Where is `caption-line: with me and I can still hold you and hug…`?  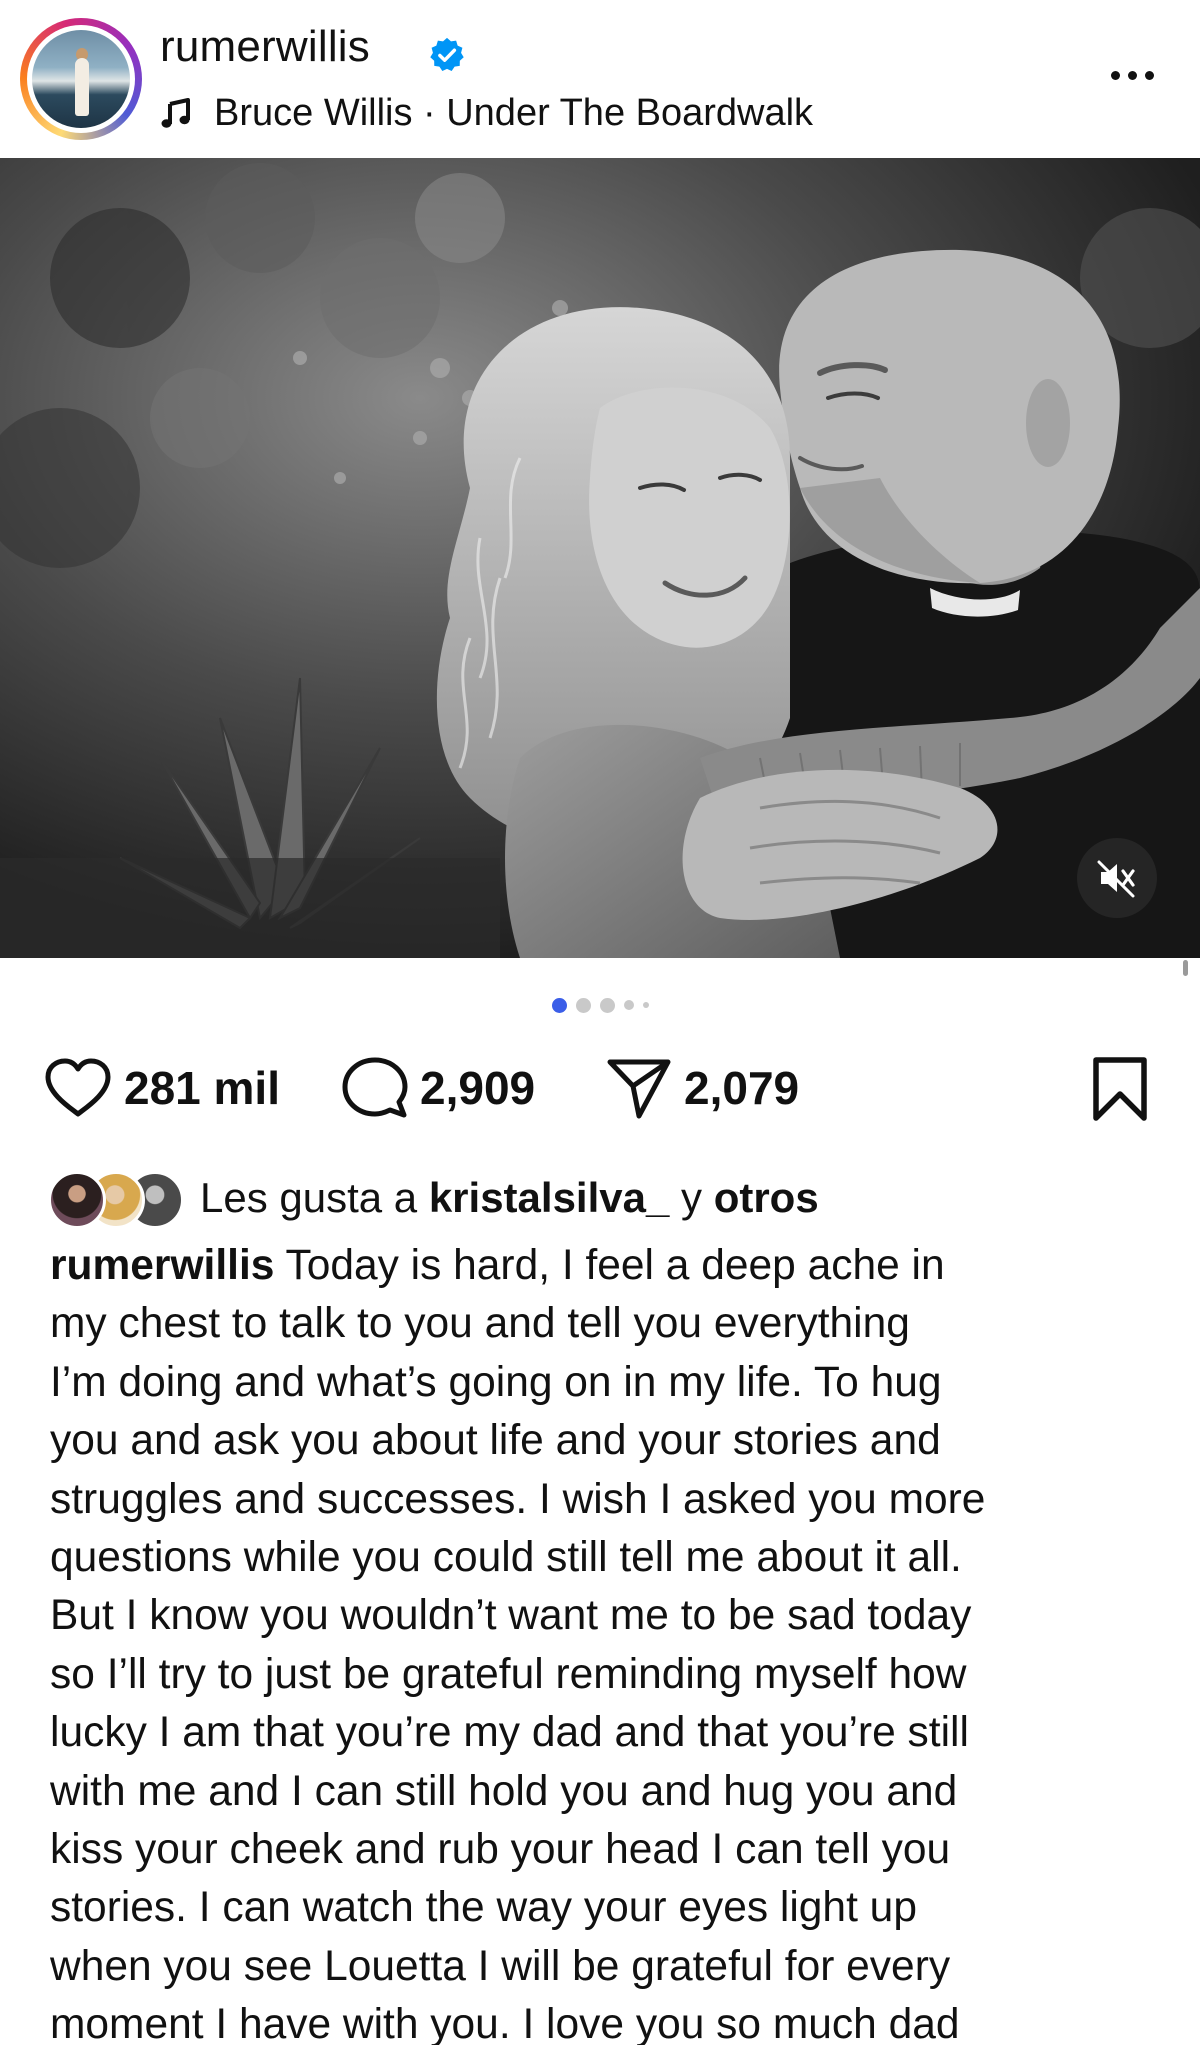 caption-line: with me and I can still hold you and hug… is located at coordinates (504, 1791).